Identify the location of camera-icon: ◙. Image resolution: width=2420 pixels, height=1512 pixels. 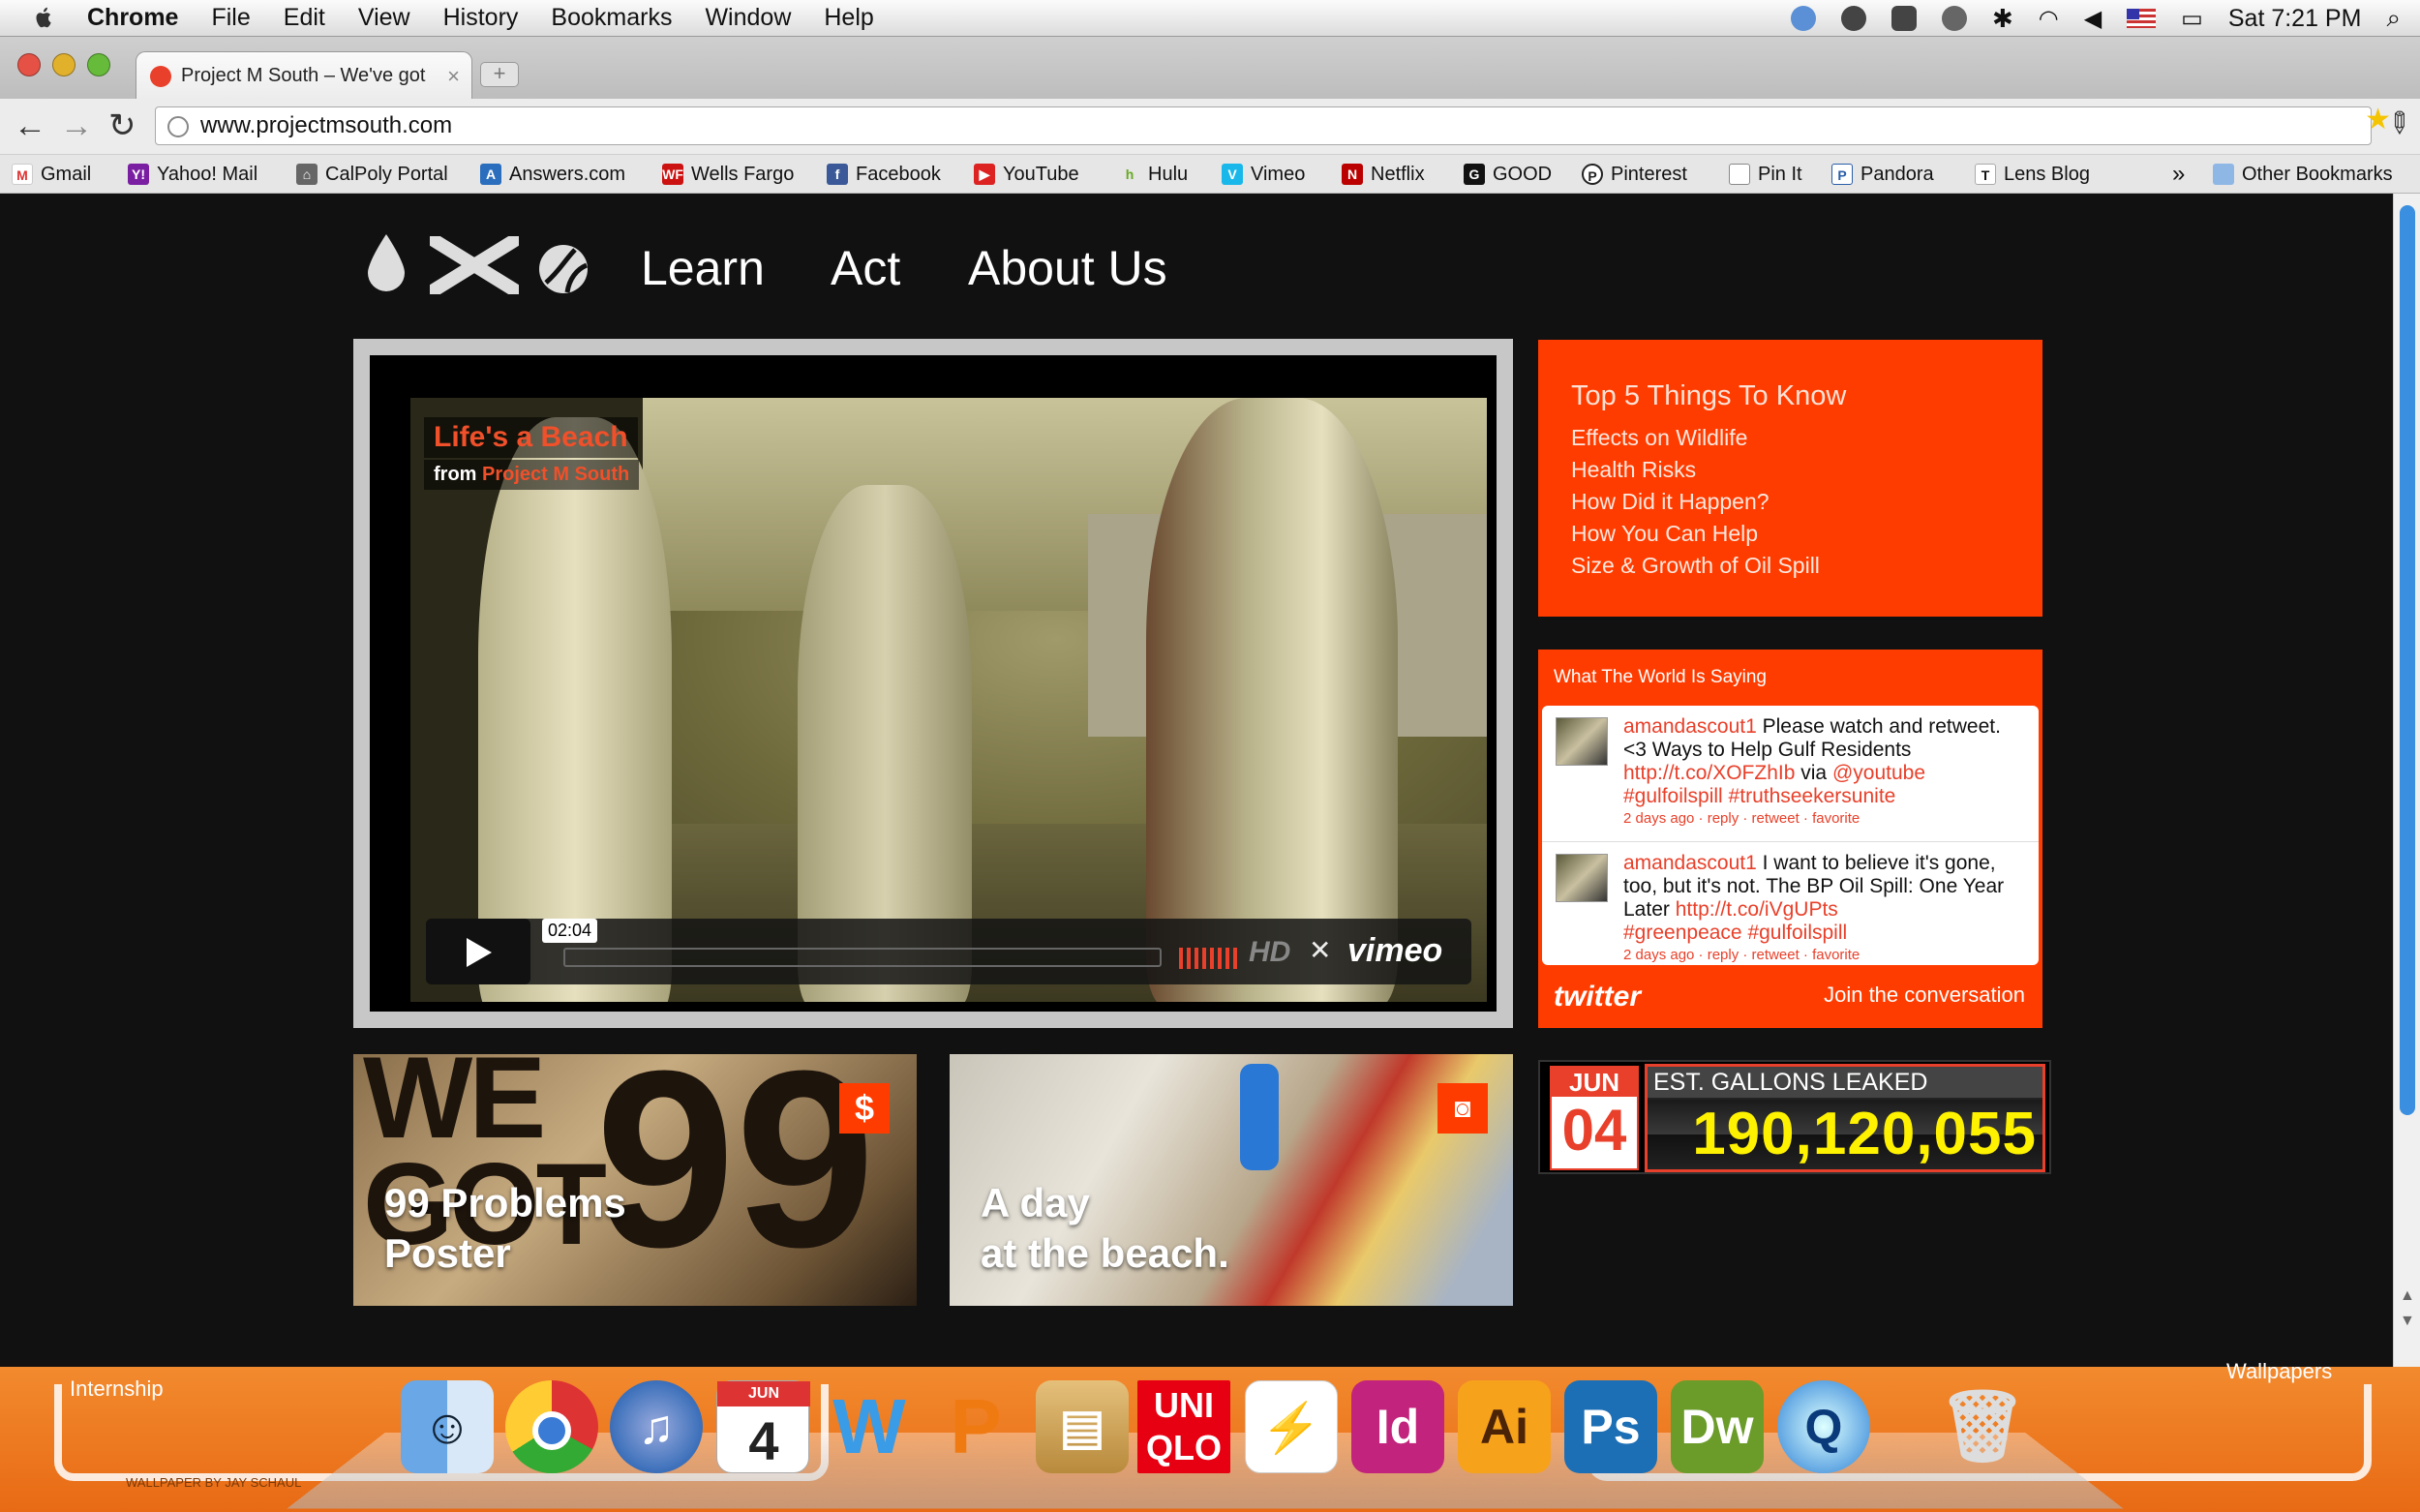
(1462, 1108).